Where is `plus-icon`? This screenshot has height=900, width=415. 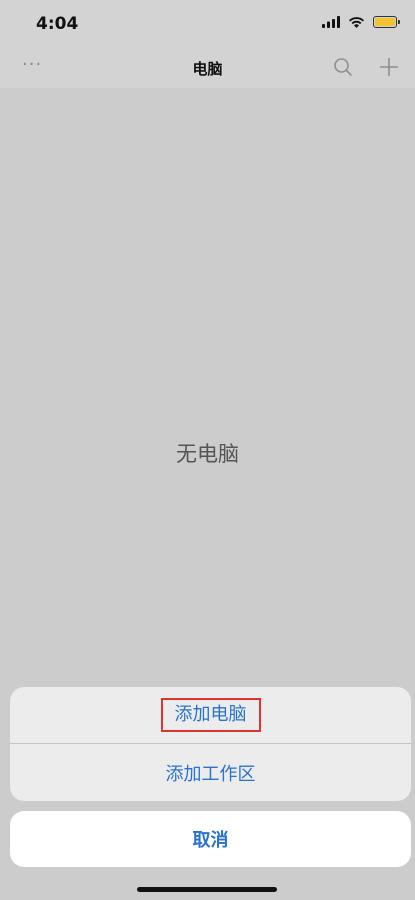
plus-icon is located at coordinates (389, 67).